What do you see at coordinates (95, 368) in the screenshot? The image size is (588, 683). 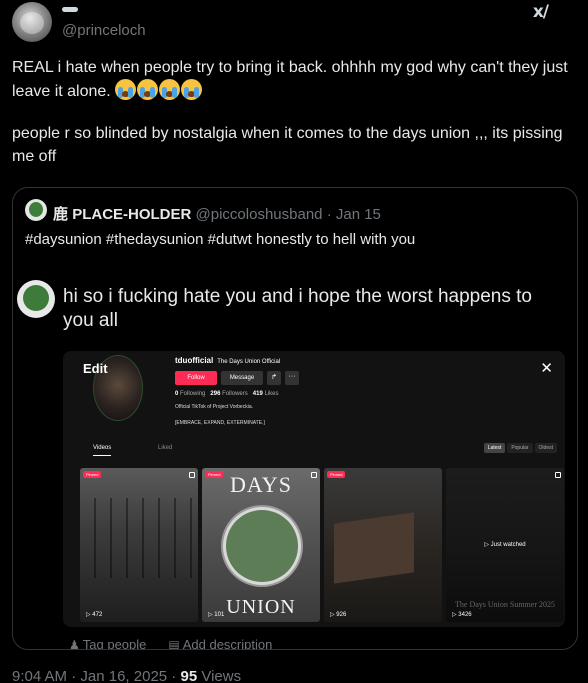 I see `edit-label: Edit` at bounding box center [95, 368].